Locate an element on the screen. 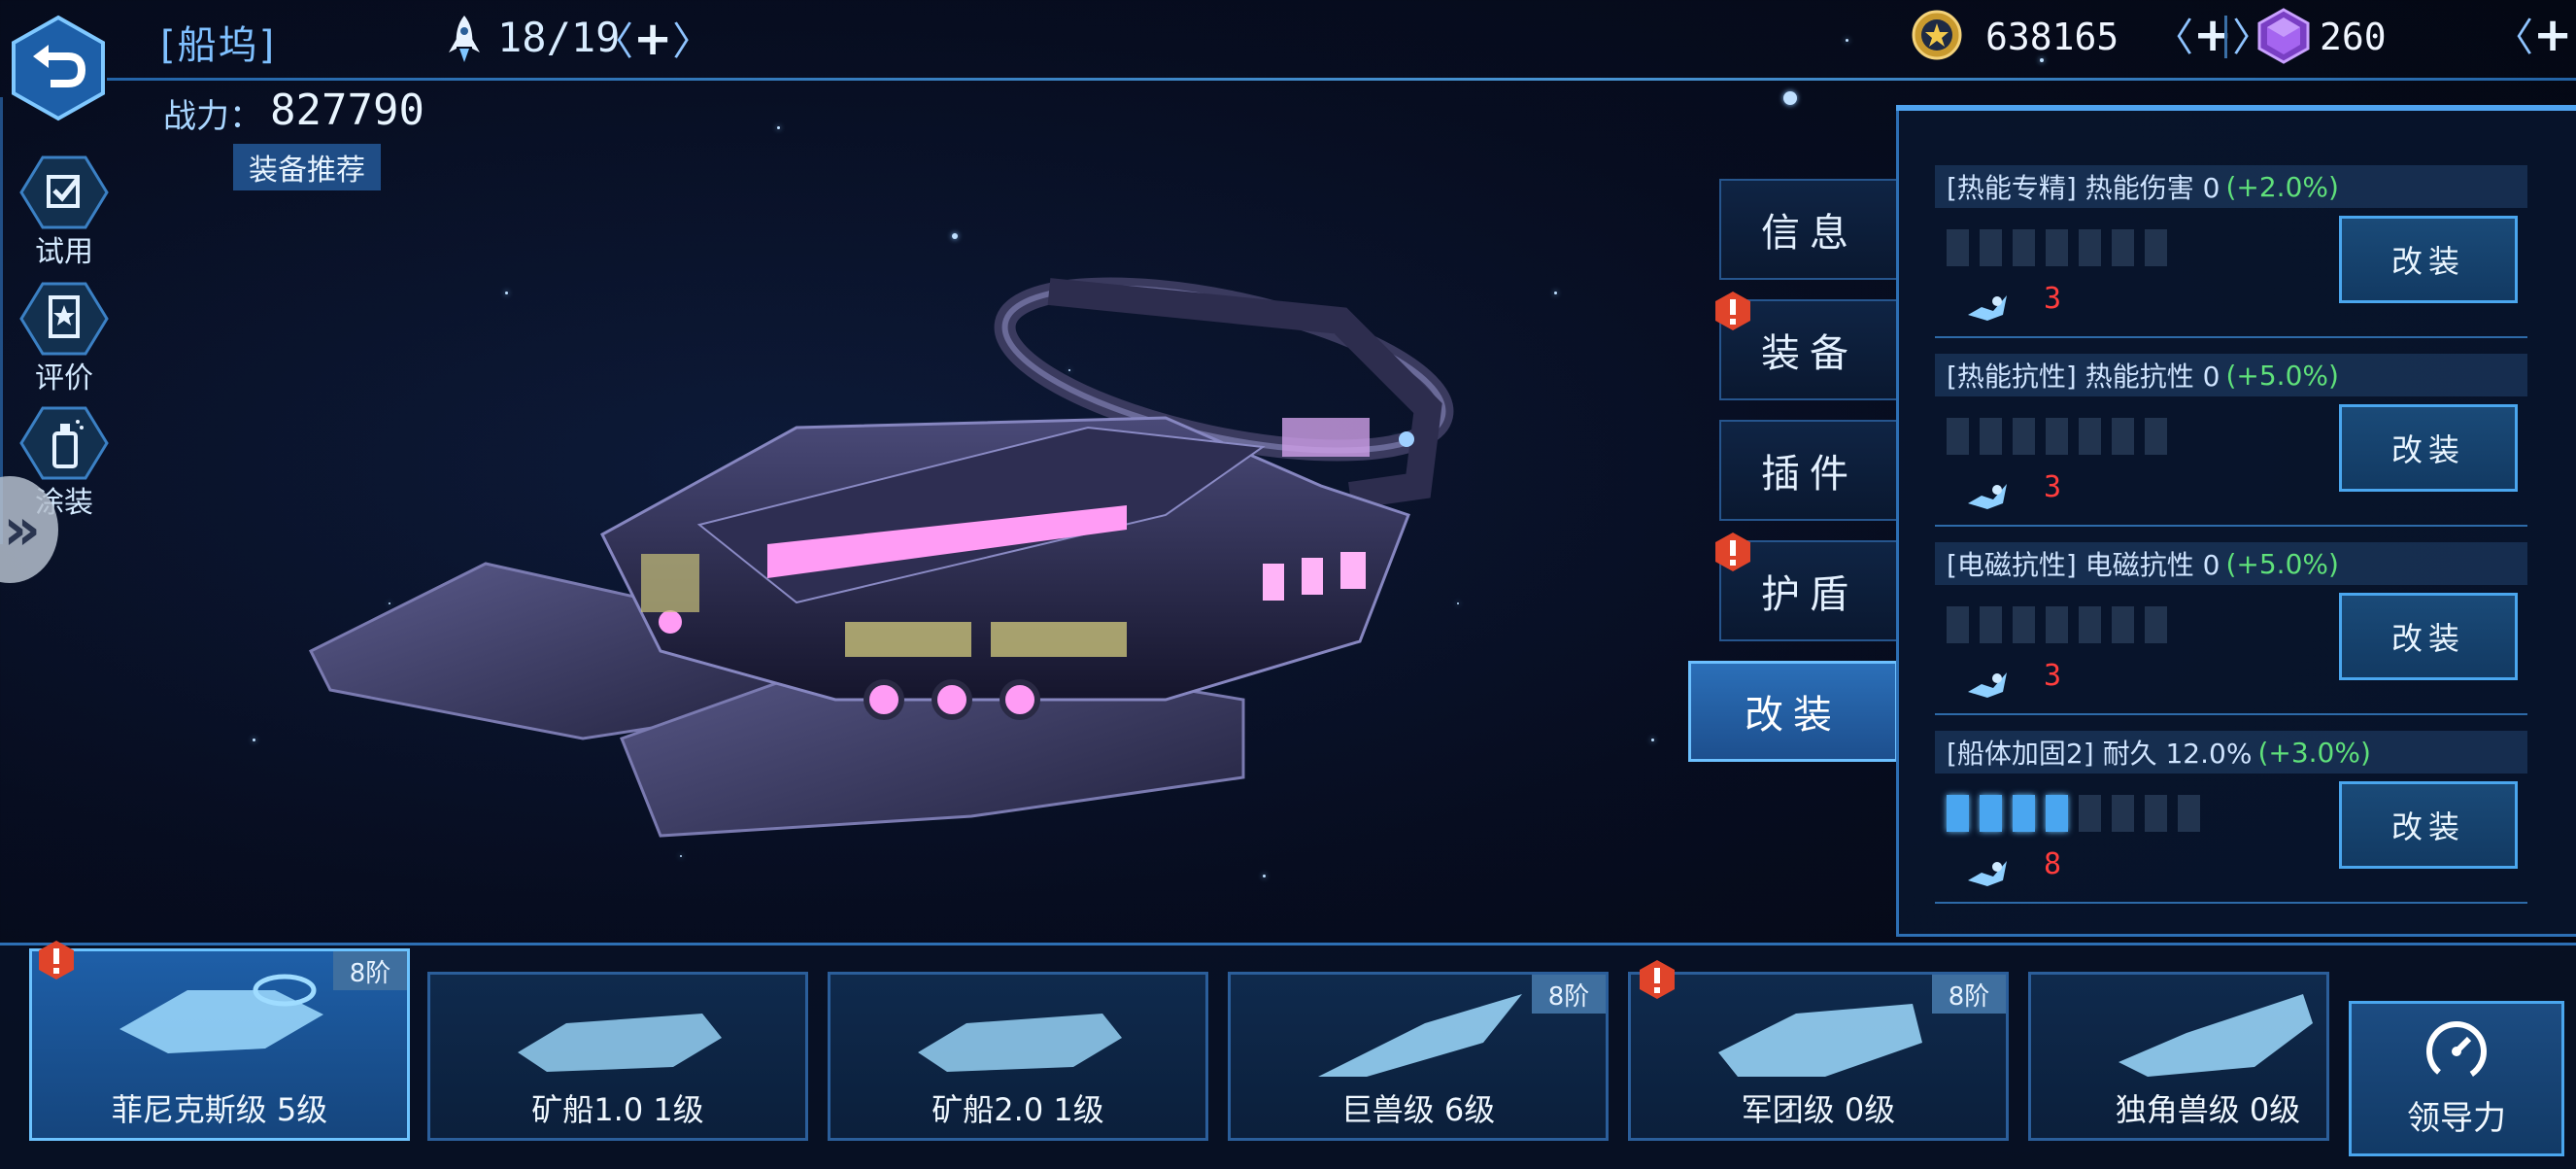 Image resolution: width=2576 pixels, height=1169 pixels. ship-card-miner-2: 矿船2.0 1级 is located at coordinates (1018, 1057).